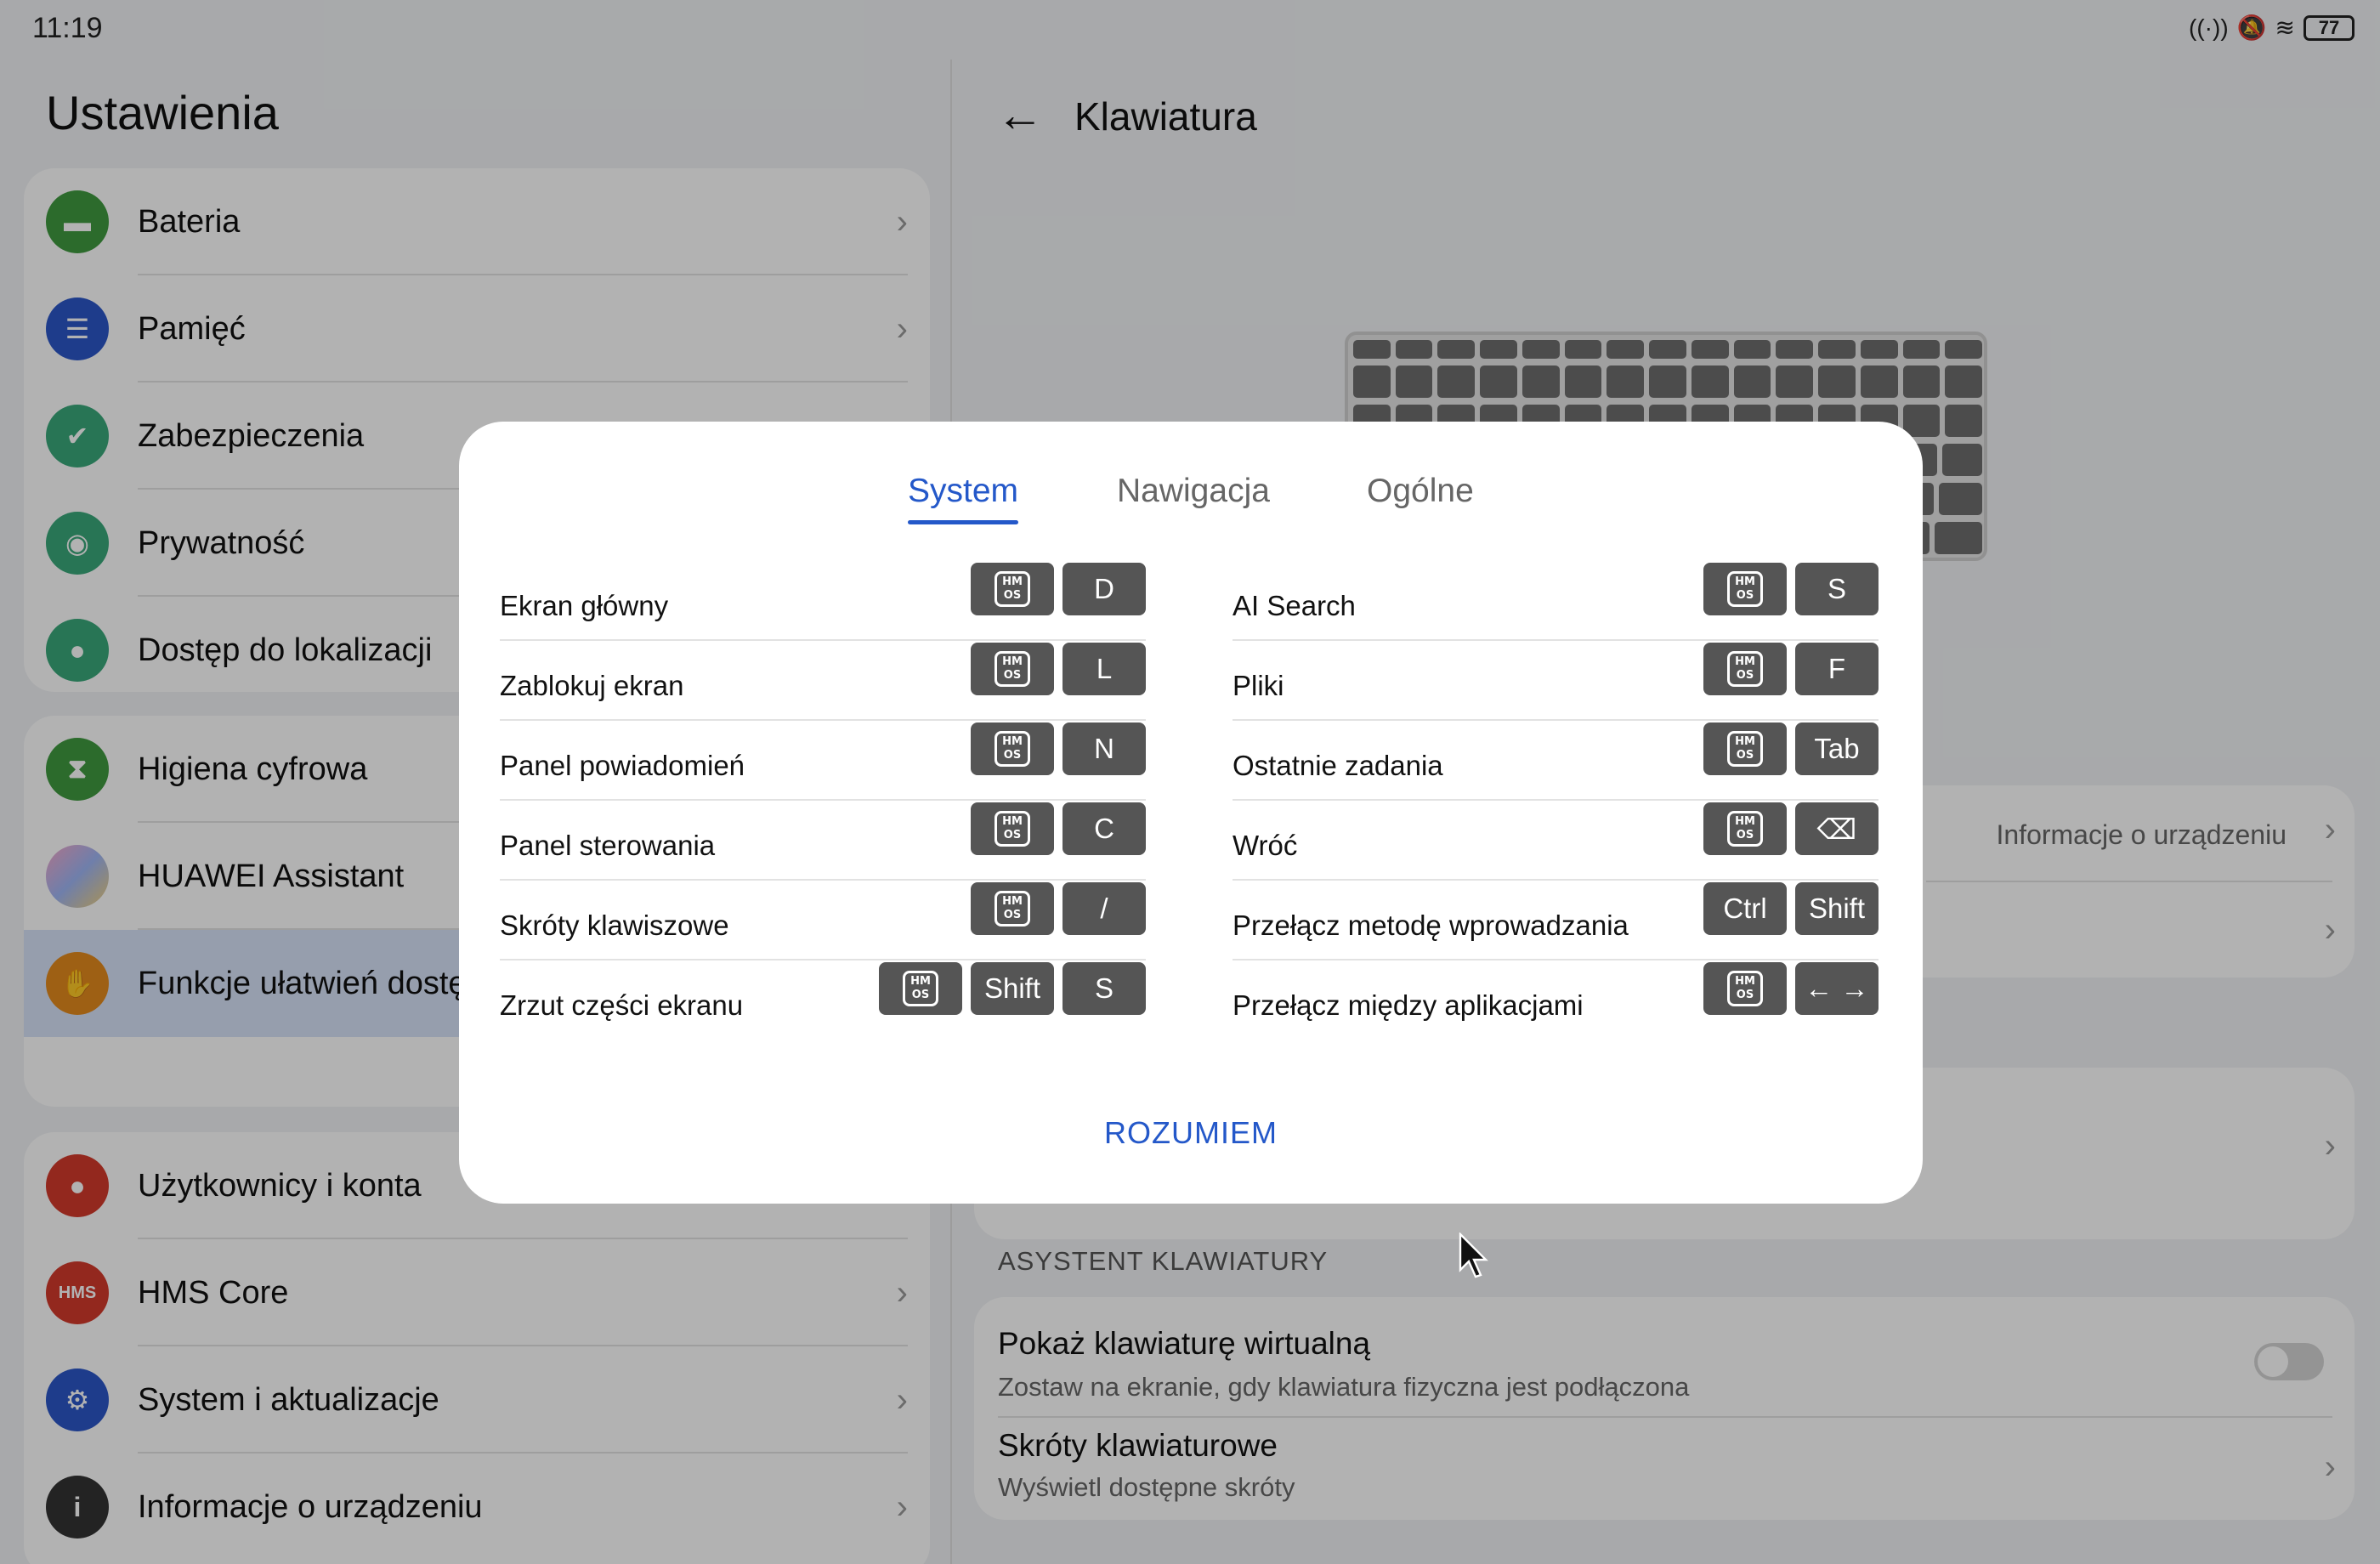 This screenshot has width=2380, height=1564. I want to click on keycap: ⌫, so click(1836, 828).